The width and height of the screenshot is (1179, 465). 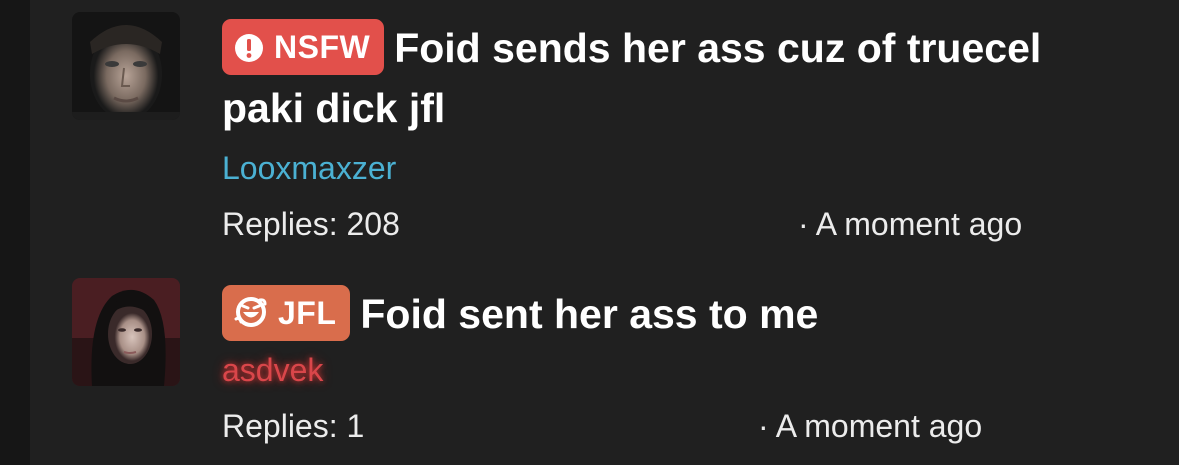 I want to click on laughing-face-icon, so click(x=251, y=318).